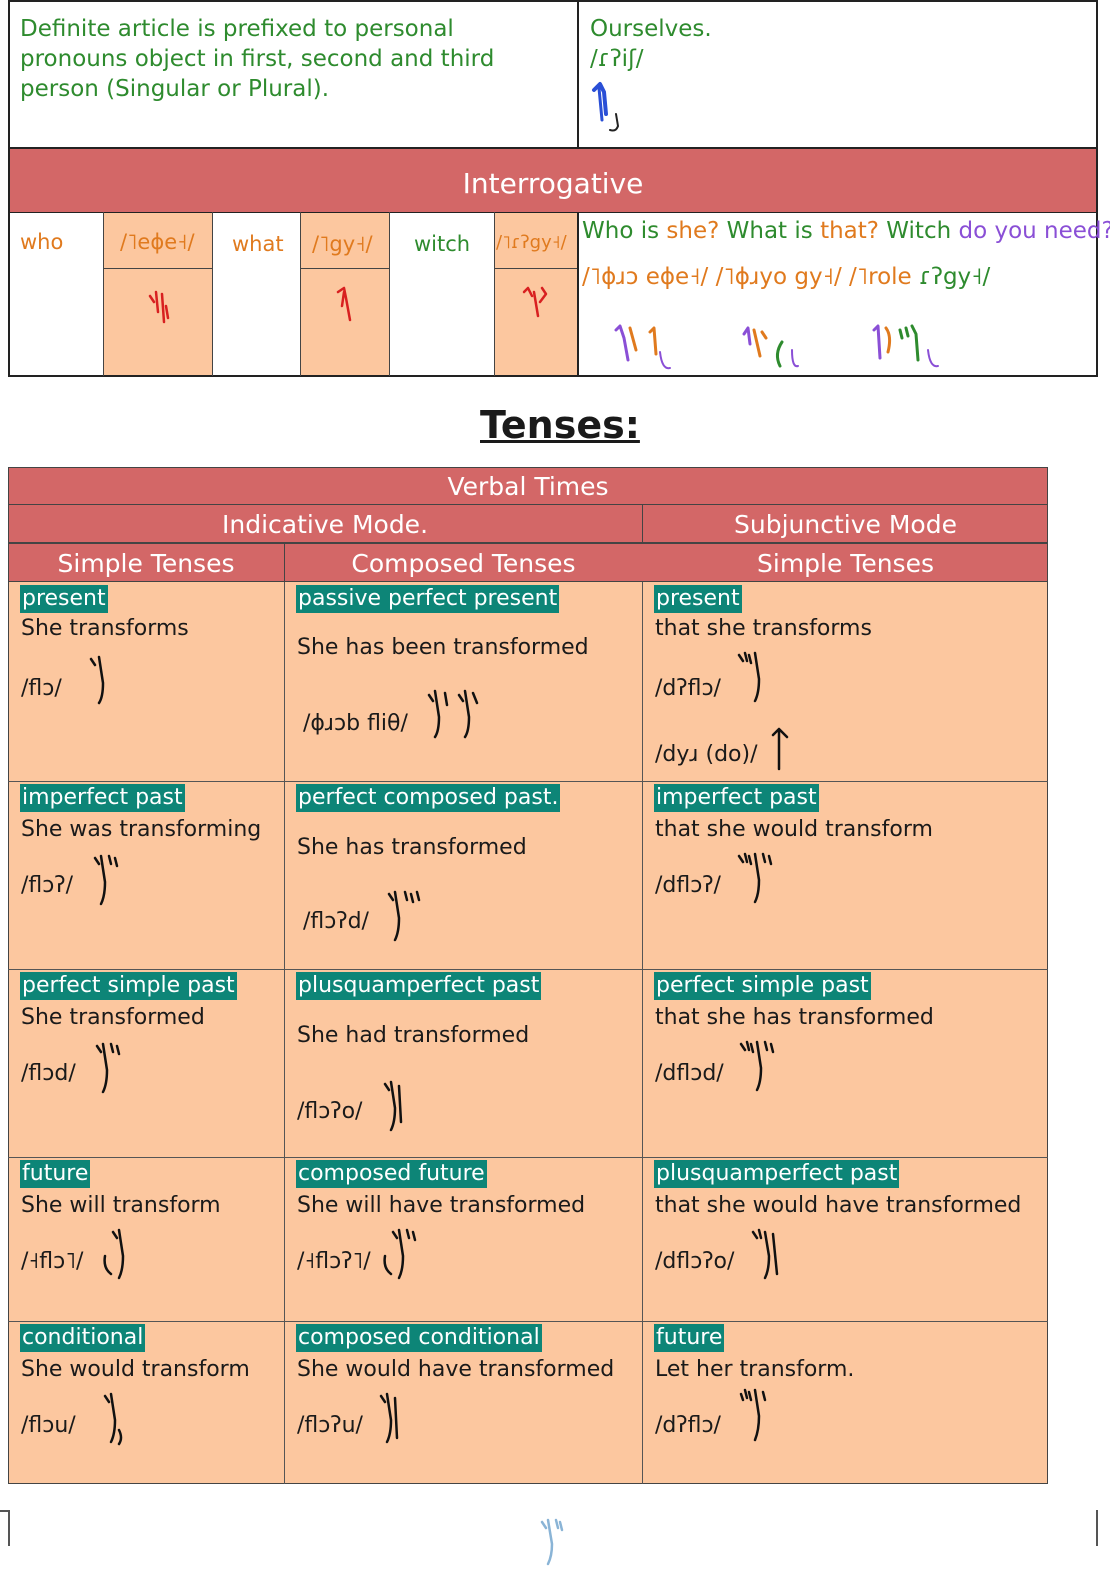 The image size is (1110, 1586). I want to click on who-glyph-icon, so click(159, 307).